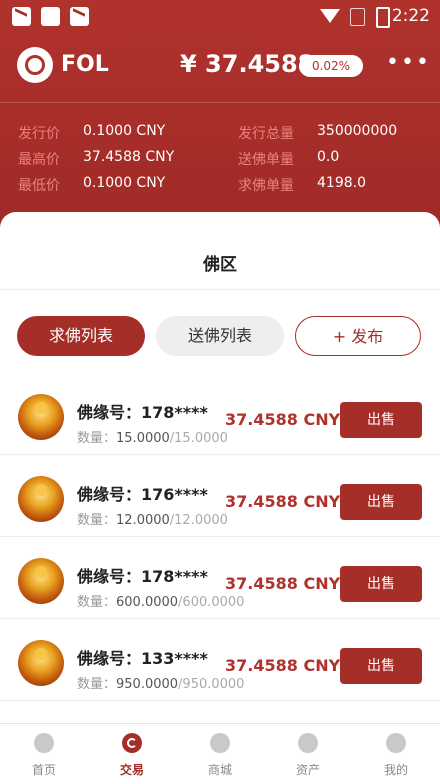 This screenshot has height=784, width=440. Describe the element at coordinates (266, 160) in the screenshot. I see `stat-label: 送佛单量` at that location.